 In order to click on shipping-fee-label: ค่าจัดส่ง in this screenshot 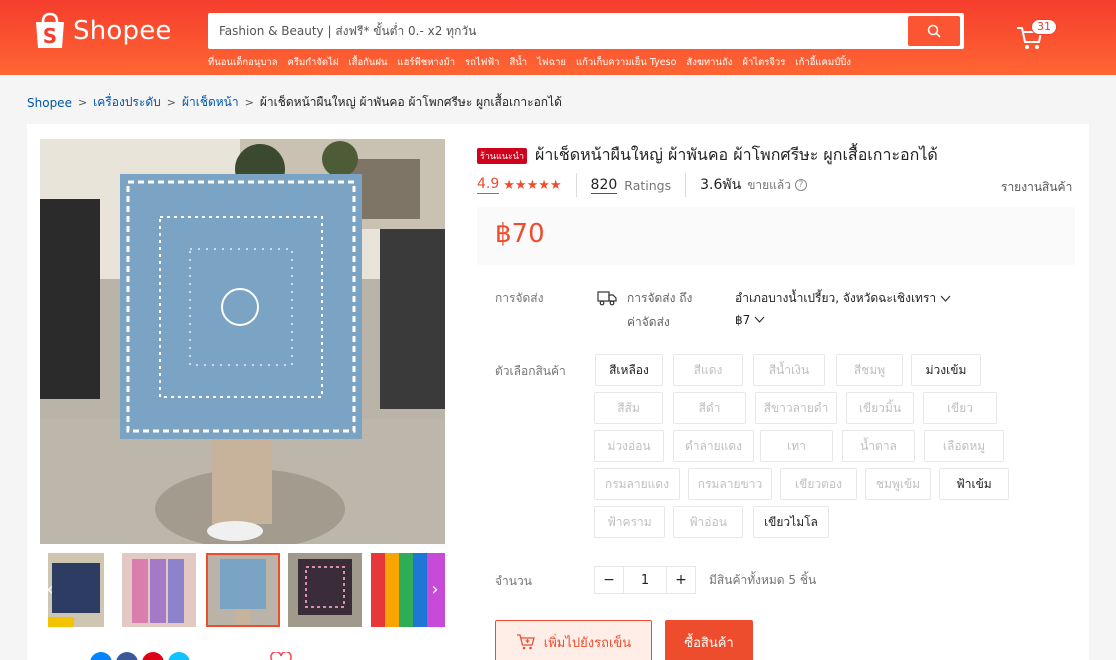, I will do `click(648, 322)`.